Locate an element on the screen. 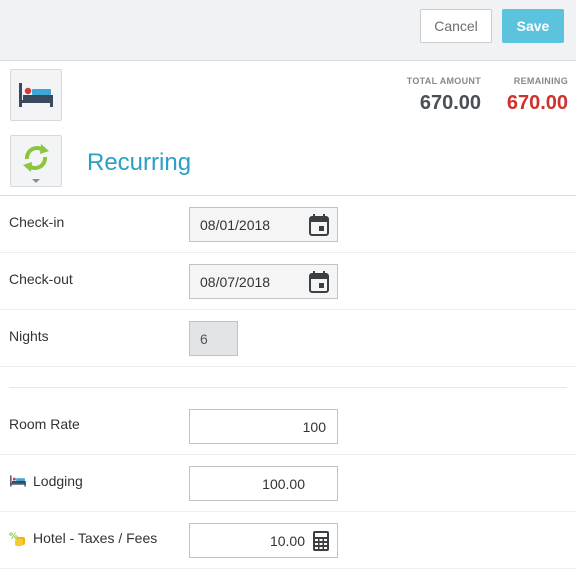  cancel-button: Cancel is located at coordinates (456, 26).